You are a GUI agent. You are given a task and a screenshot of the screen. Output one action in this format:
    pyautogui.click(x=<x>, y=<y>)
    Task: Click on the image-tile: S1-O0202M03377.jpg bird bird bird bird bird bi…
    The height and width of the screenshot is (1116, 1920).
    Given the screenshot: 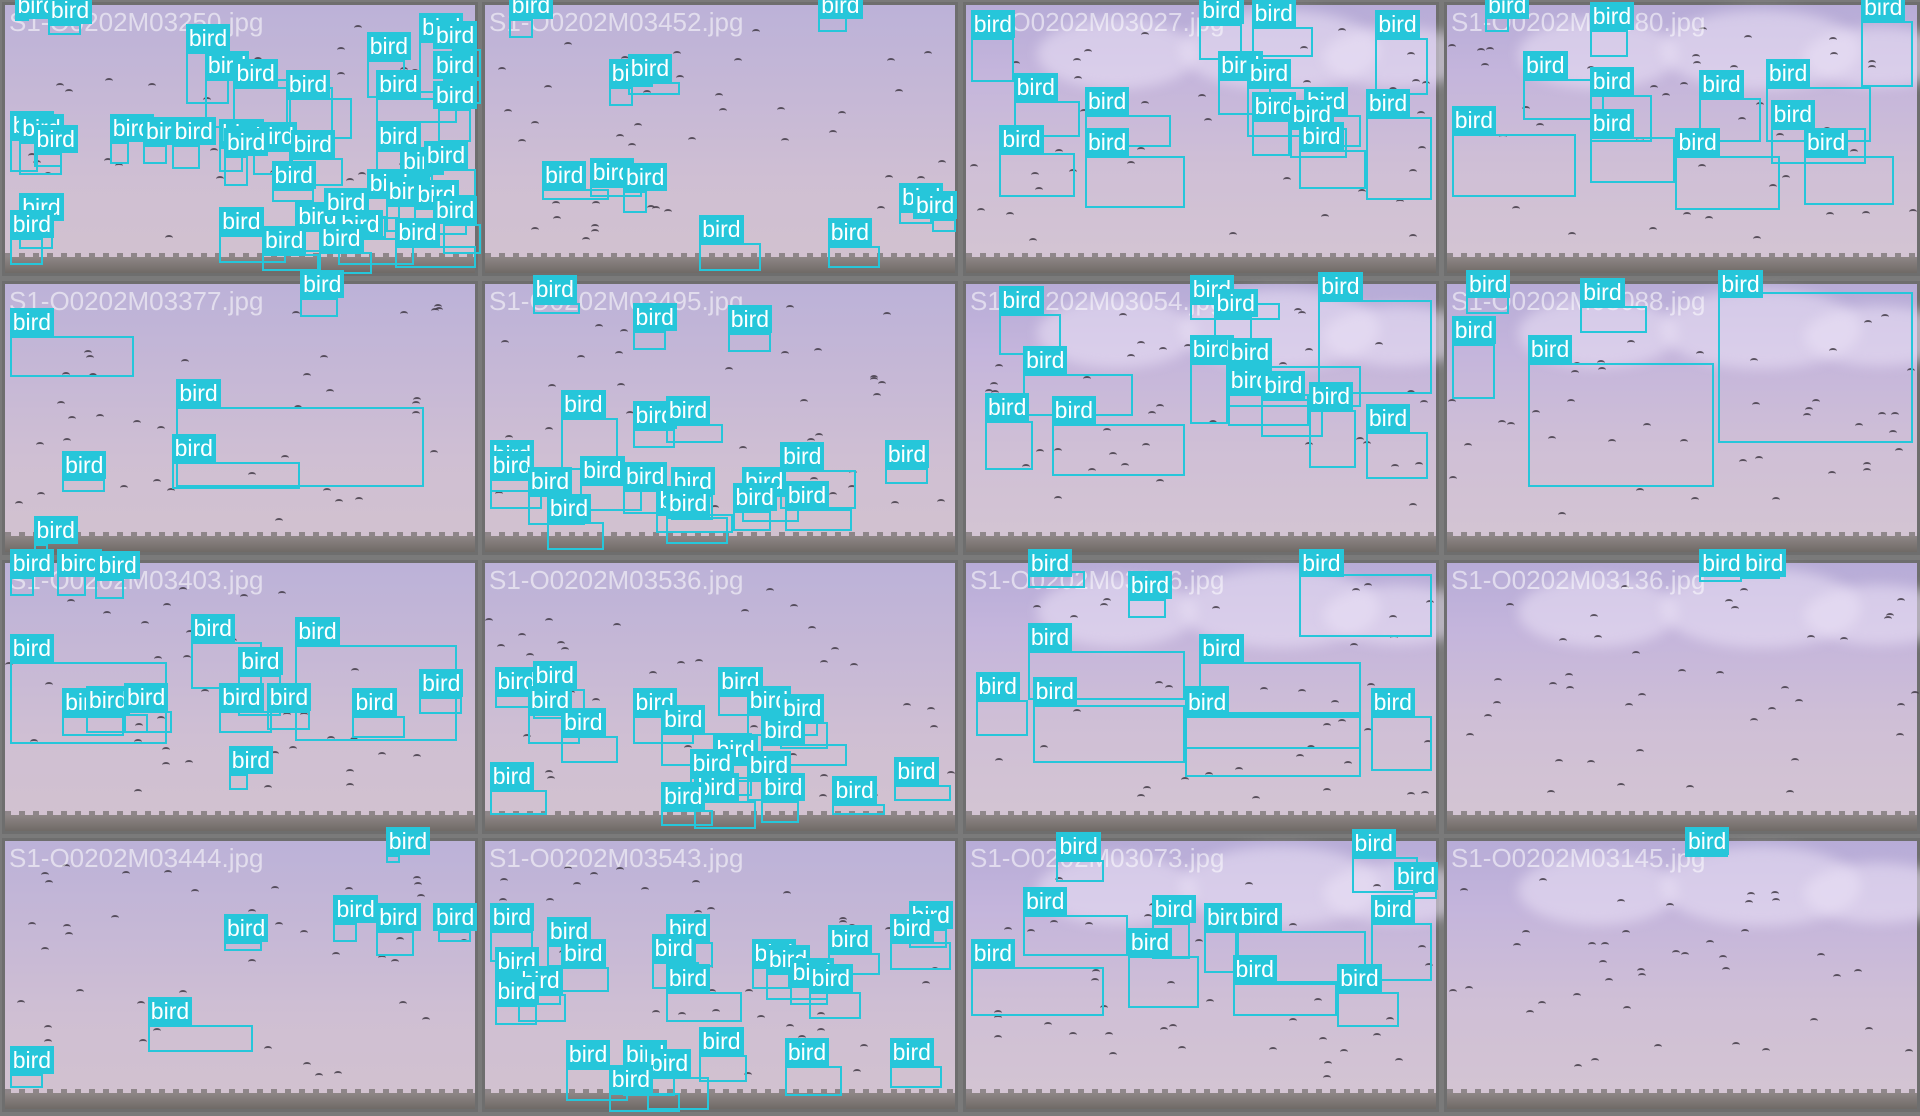 What is the action you would take?
    pyautogui.click(x=240, y=413)
    